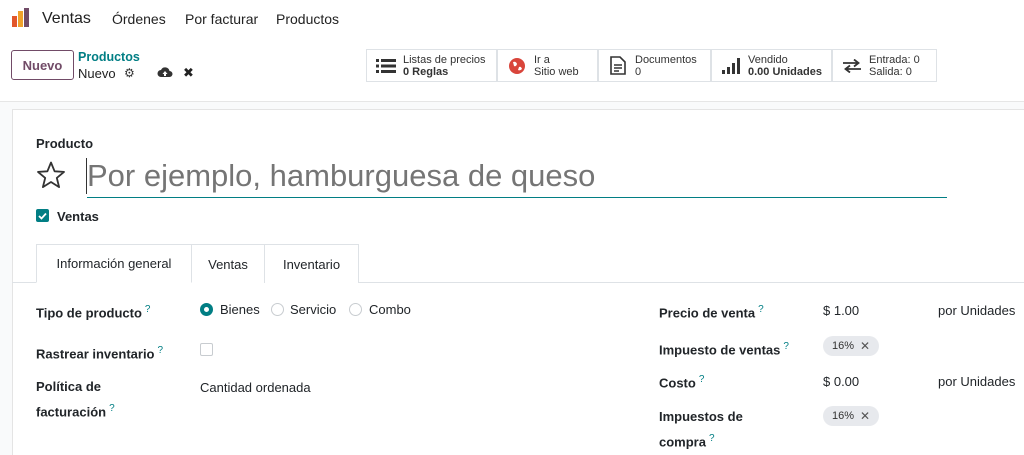  I want to click on smart-line2: 0, so click(638, 71).